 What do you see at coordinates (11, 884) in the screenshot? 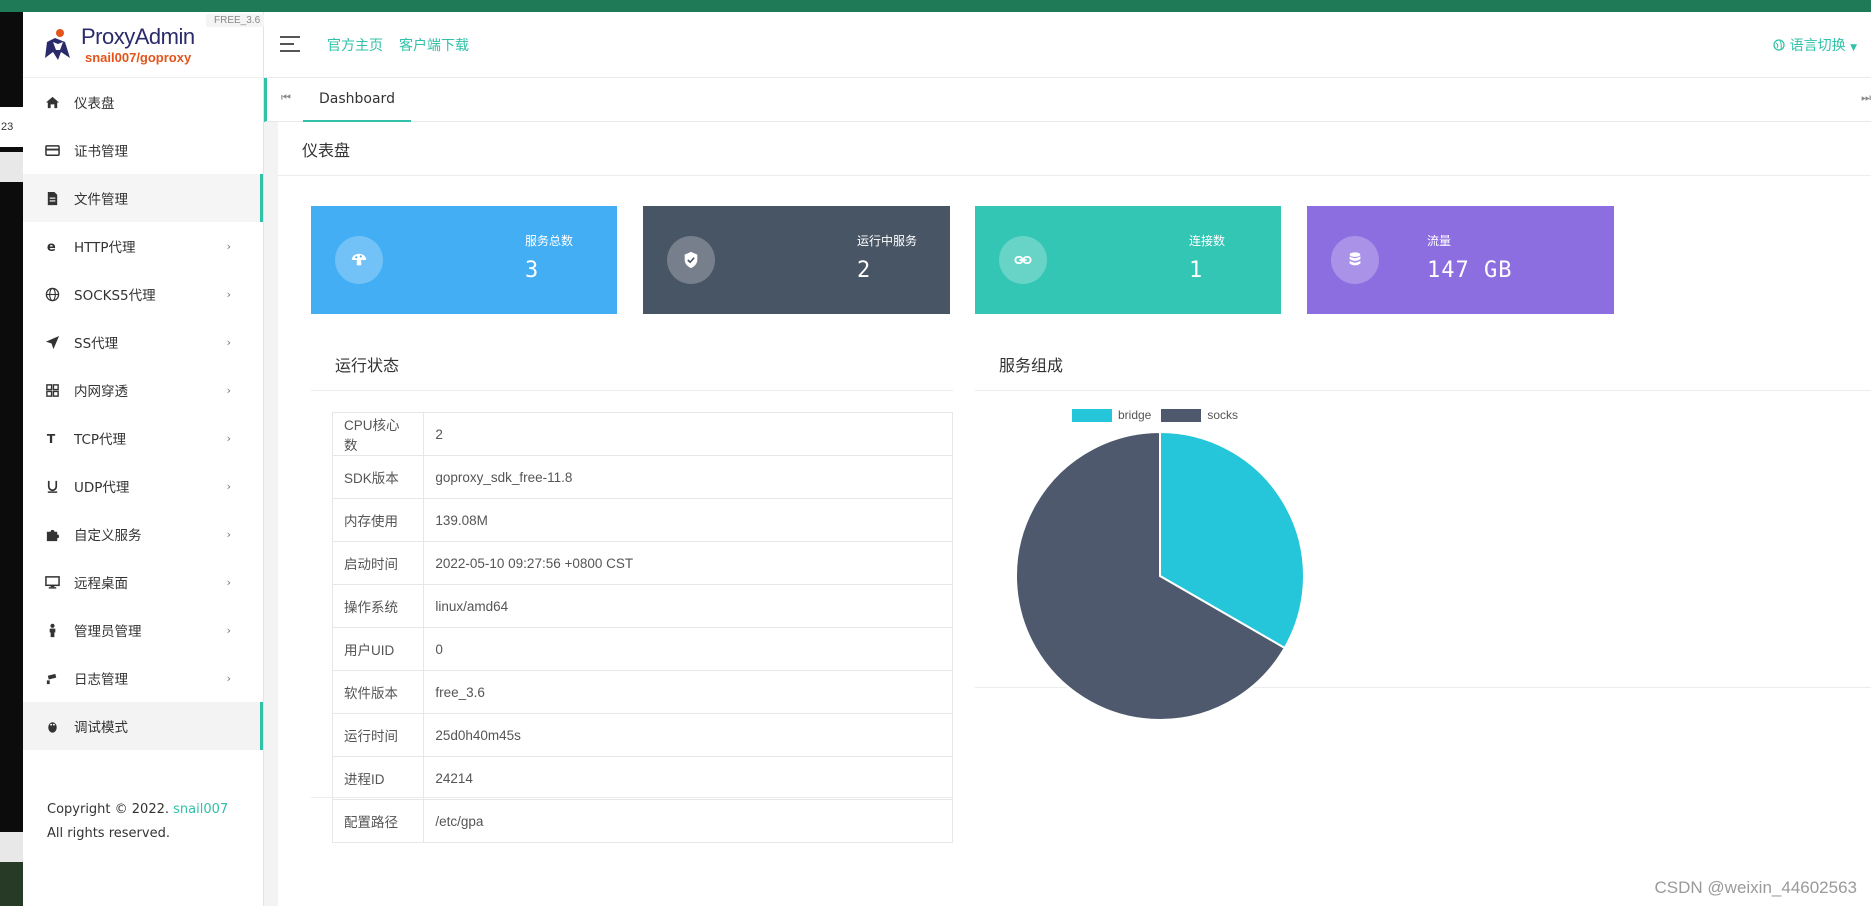
I see `background-photo` at bounding box center [11, 884].